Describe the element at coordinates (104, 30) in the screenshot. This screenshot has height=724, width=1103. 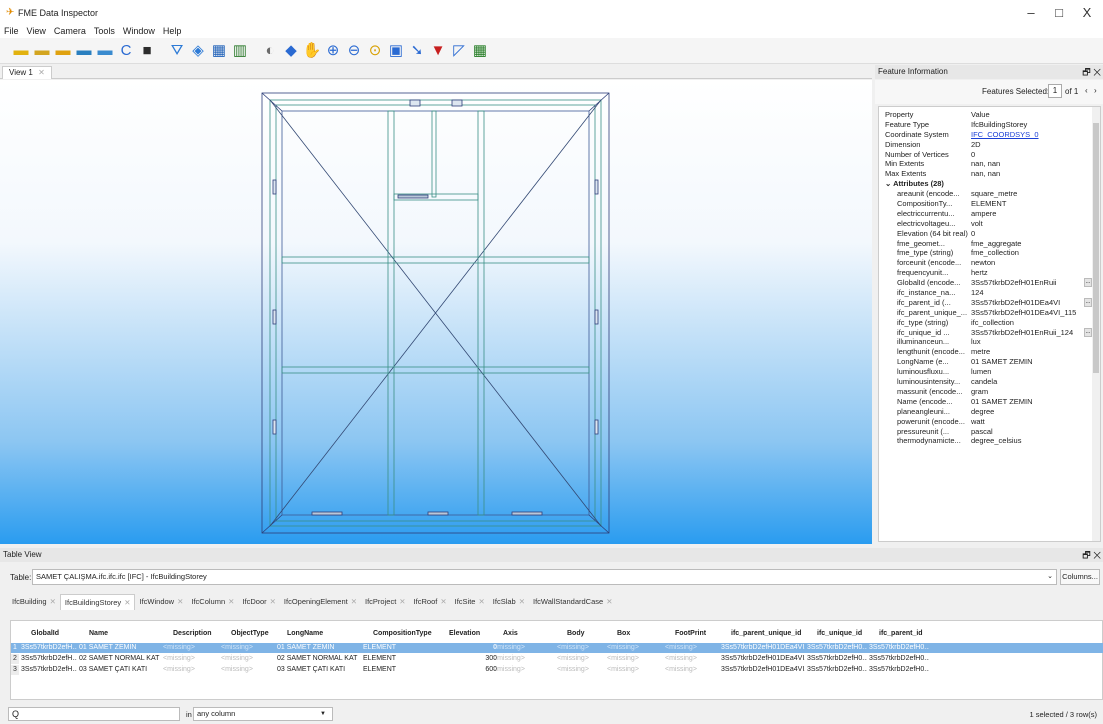
I see `menu-tools: Tools` at that location.